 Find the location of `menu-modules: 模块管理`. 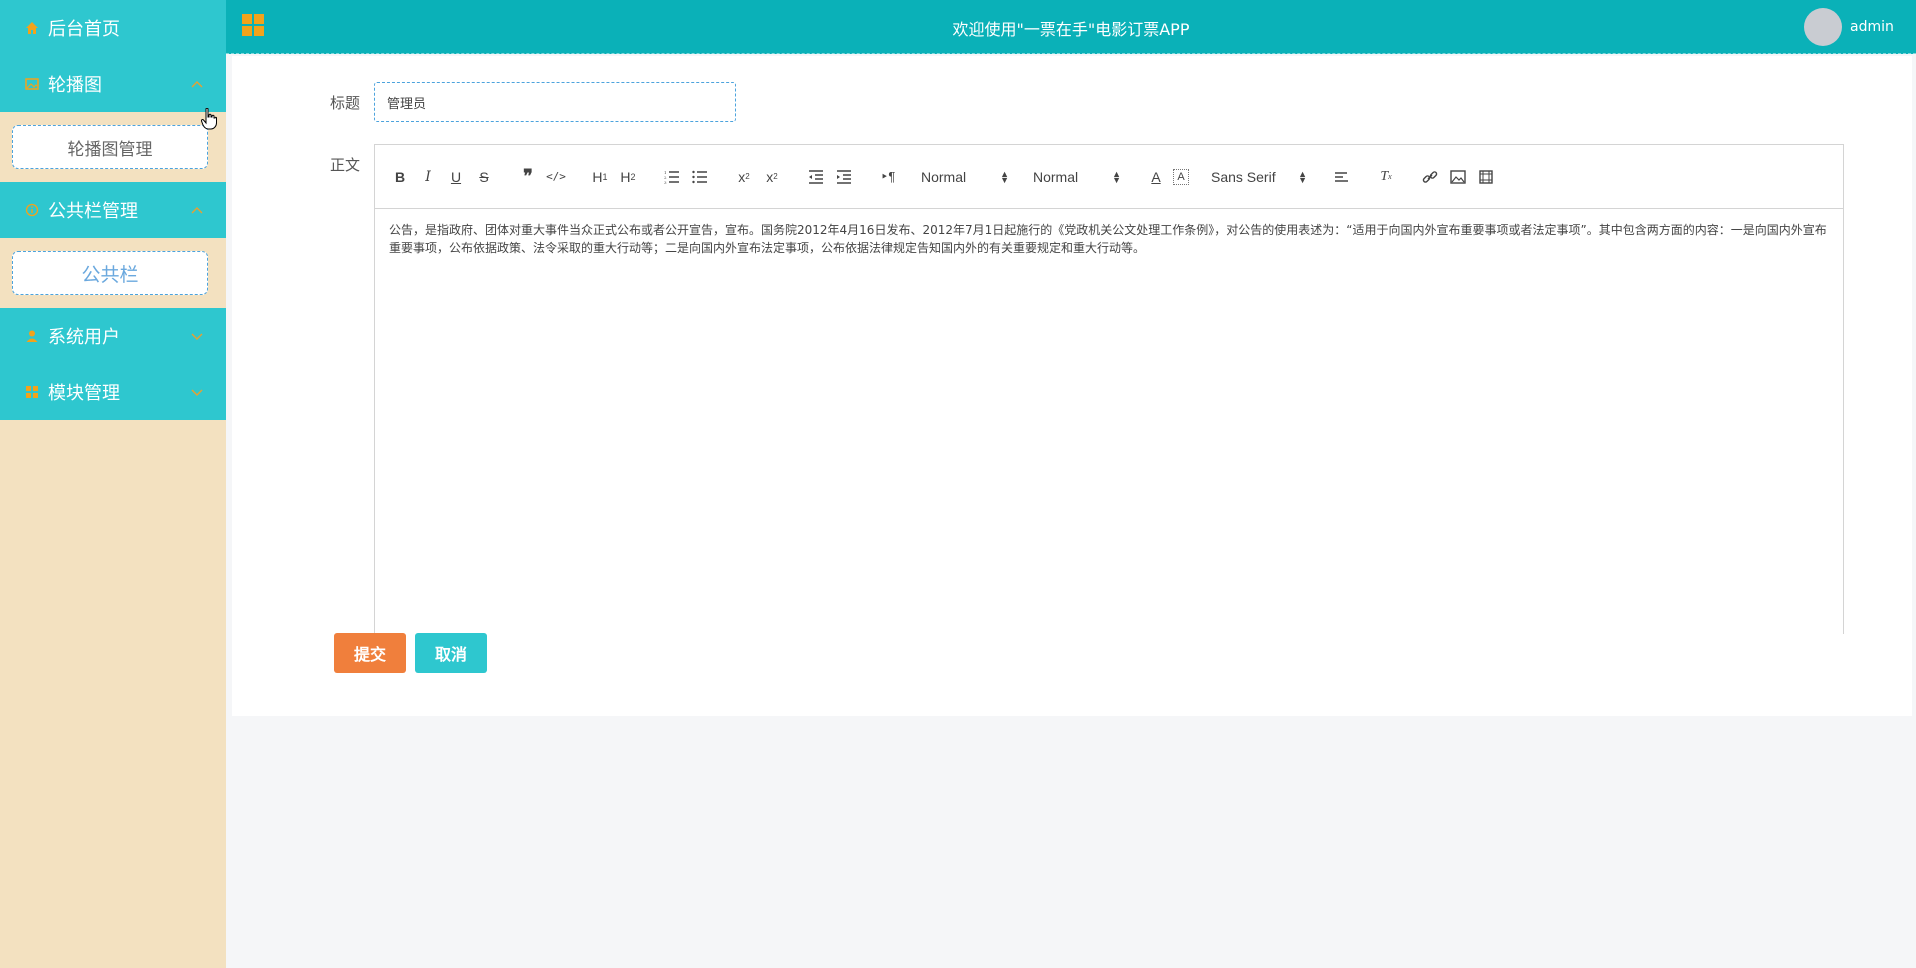

menu-modules: 模块管理 is located at coordinates (113, 392).